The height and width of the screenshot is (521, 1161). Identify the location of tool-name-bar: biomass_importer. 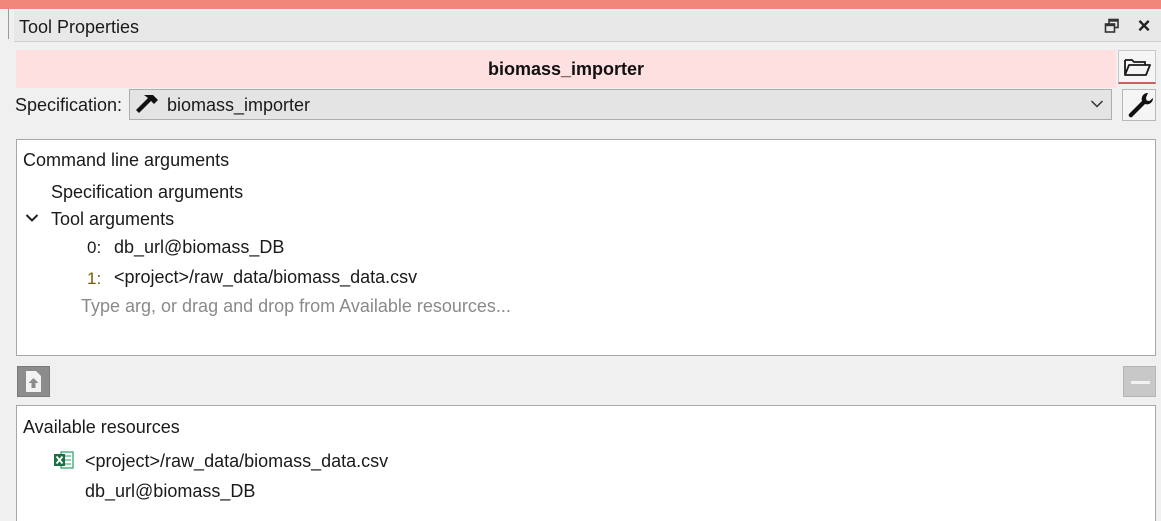
(566, 69).